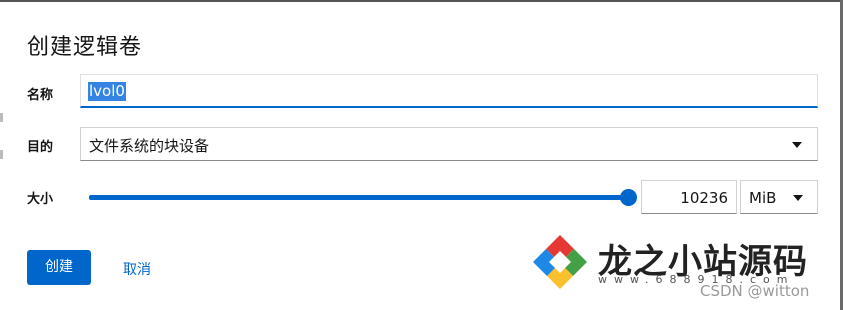 Image resolution: width=843 pixels, height=310 pixels. I want to click on purpose-select-value: 文件系统的块设备, so click(149, 146).